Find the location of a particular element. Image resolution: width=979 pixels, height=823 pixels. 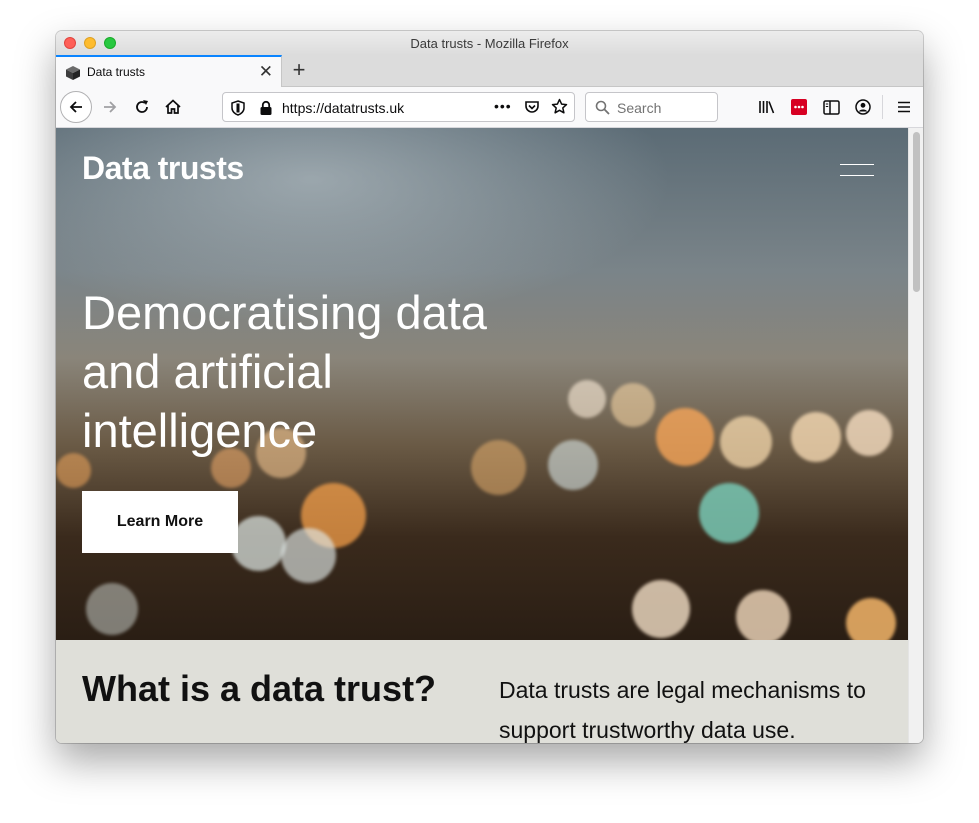

library-icon is located at coordinates (767, 107).